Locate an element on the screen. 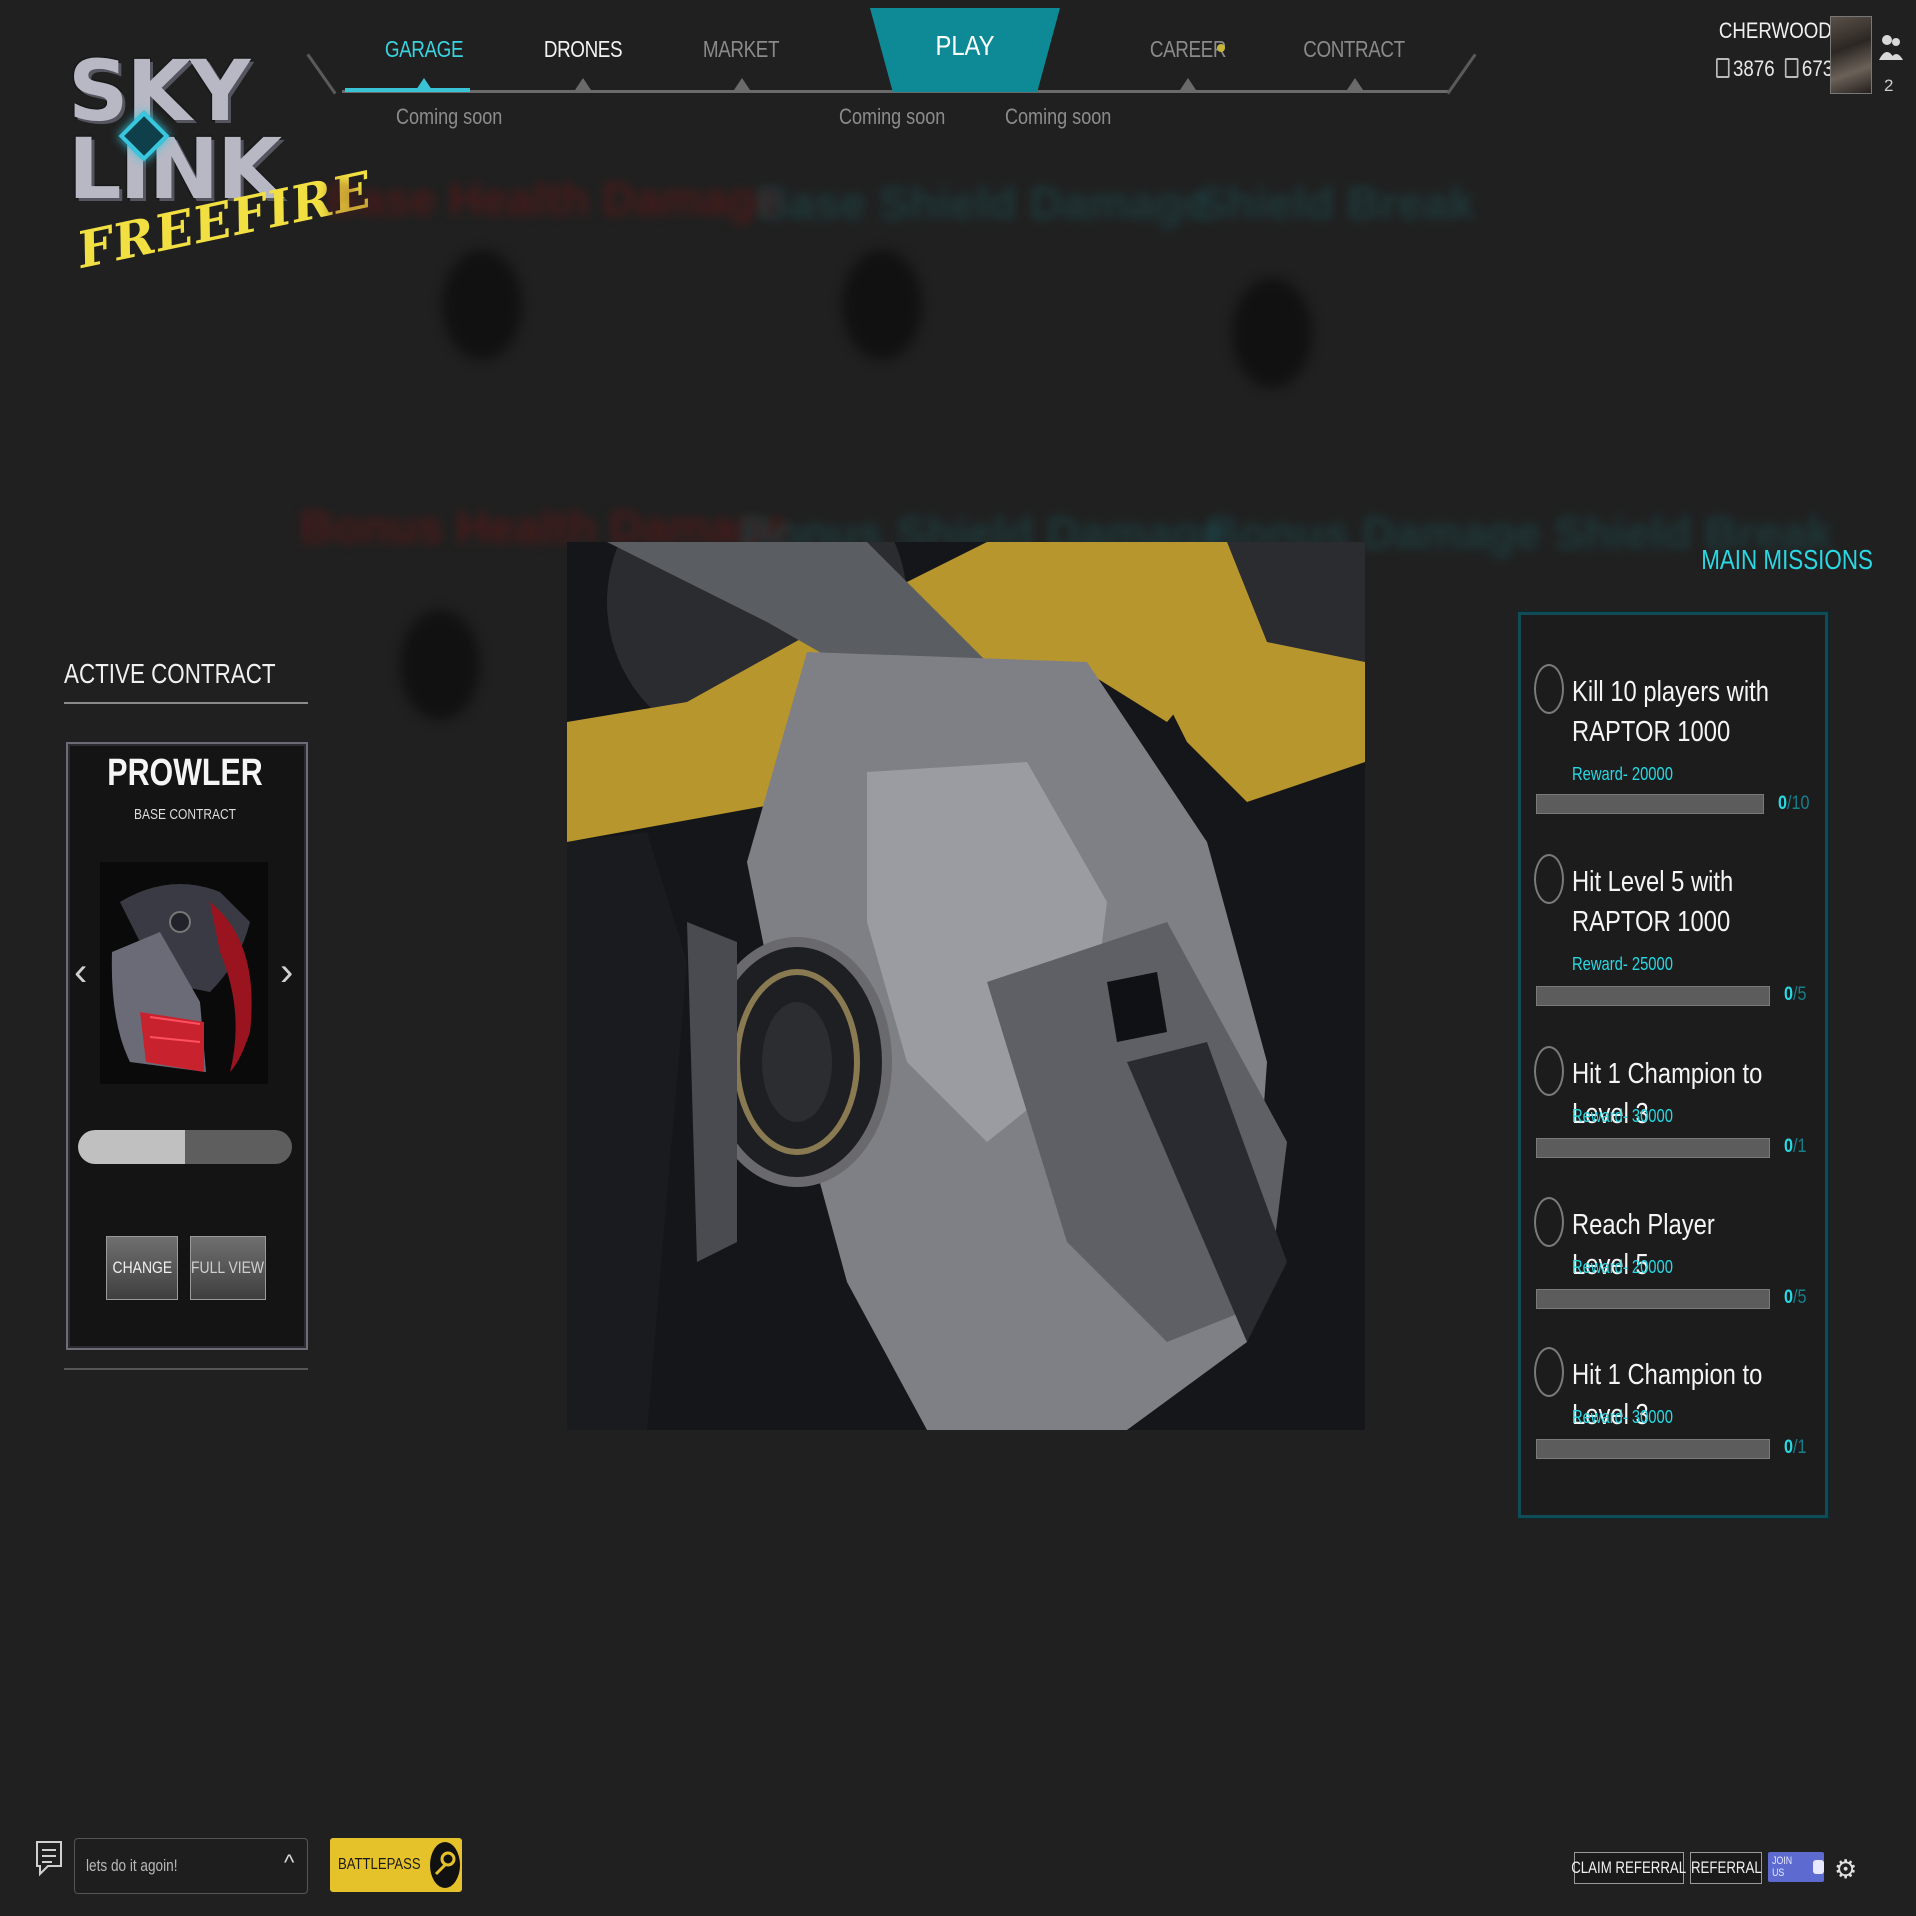 The width and height of the screenshot is (1916, 1916). nav-frame-right is located at coordinates (1461, 74).